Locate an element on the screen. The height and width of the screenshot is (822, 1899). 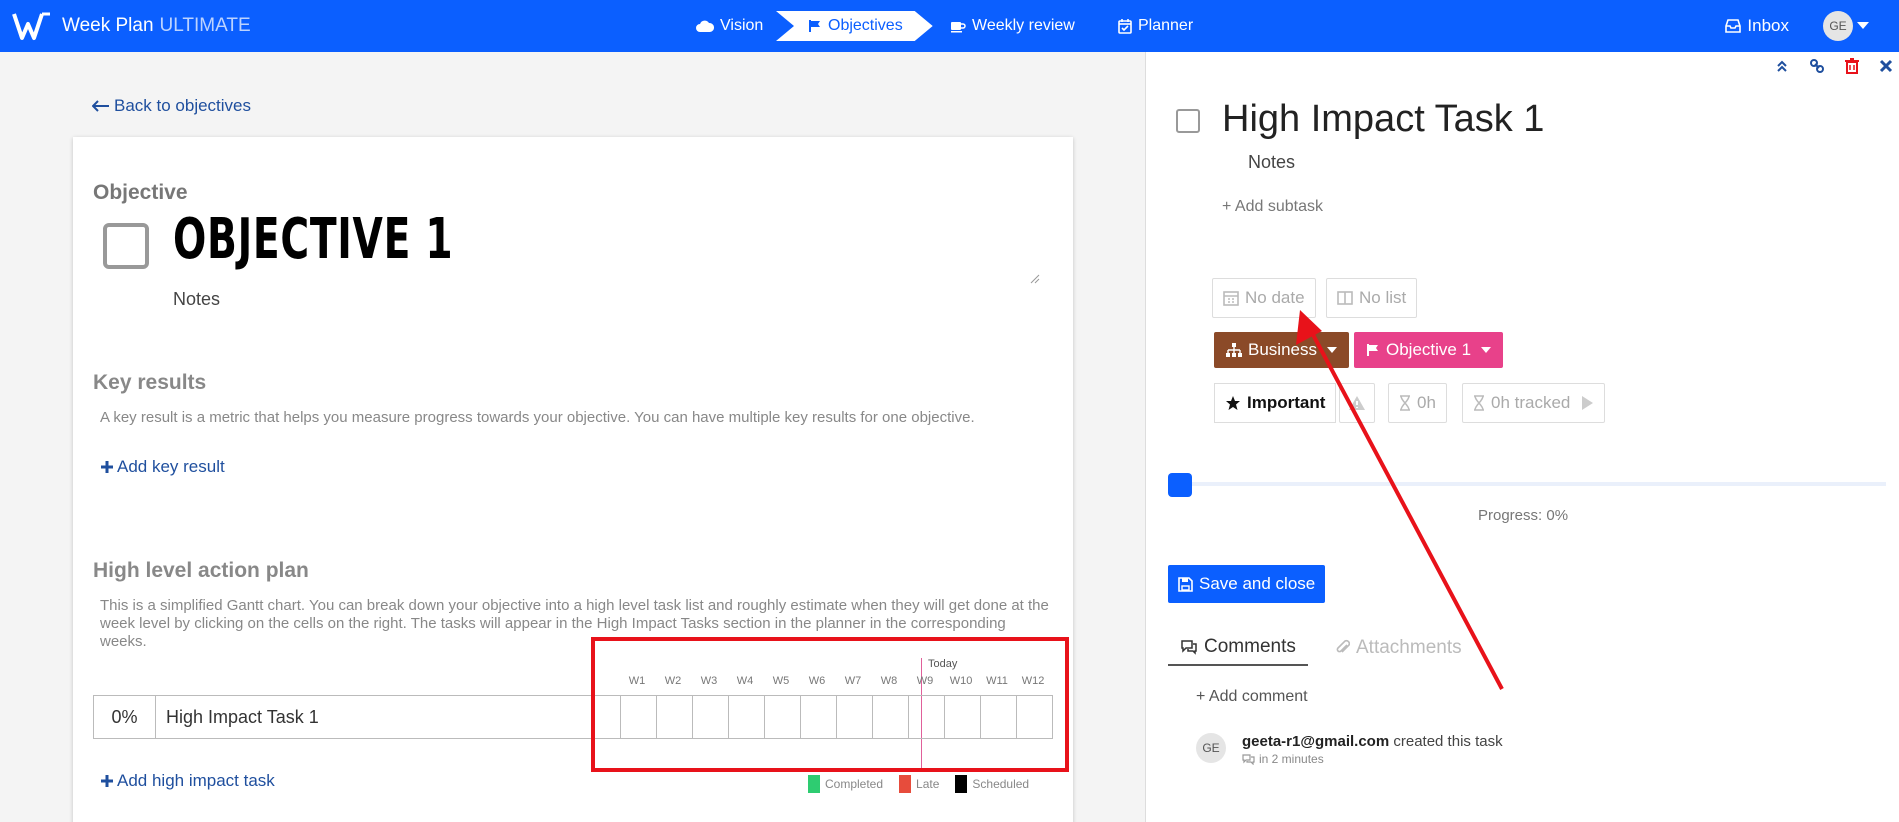
task-progress: 0% is located at coordinates (125, 717).